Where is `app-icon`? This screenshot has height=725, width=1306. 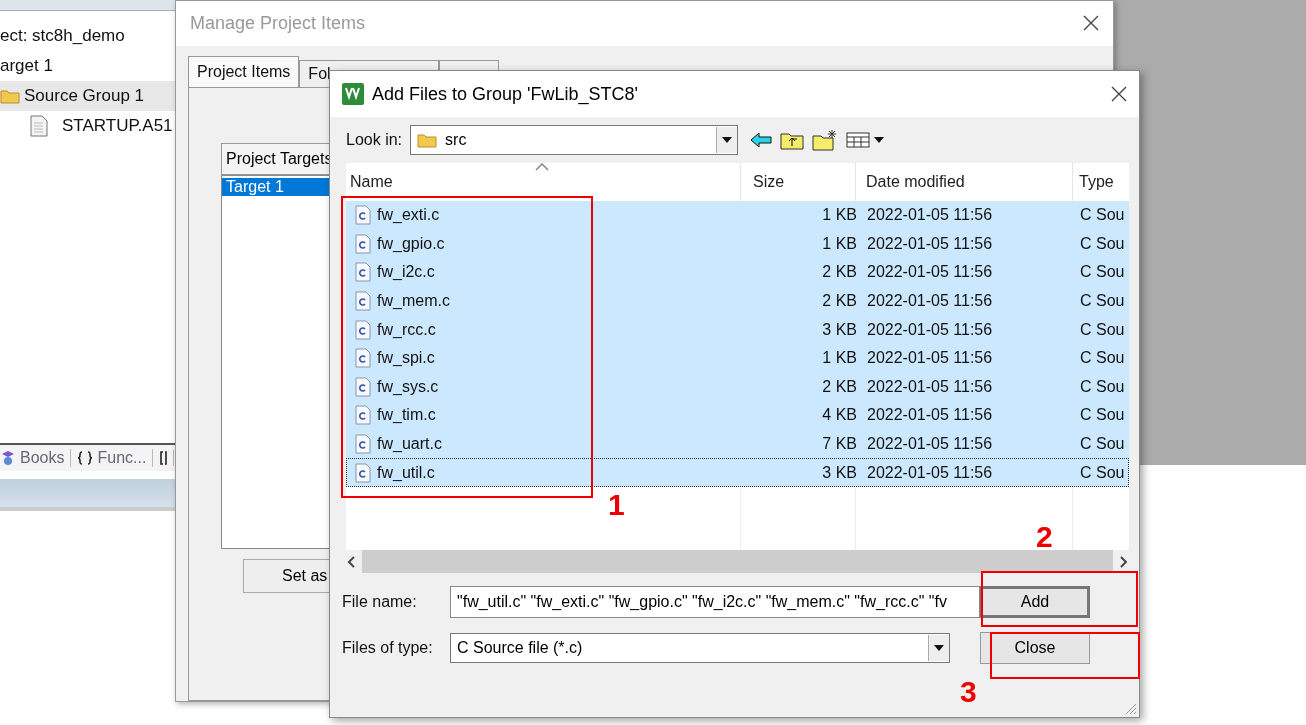
app-icon is located at coordinates (353, 94).